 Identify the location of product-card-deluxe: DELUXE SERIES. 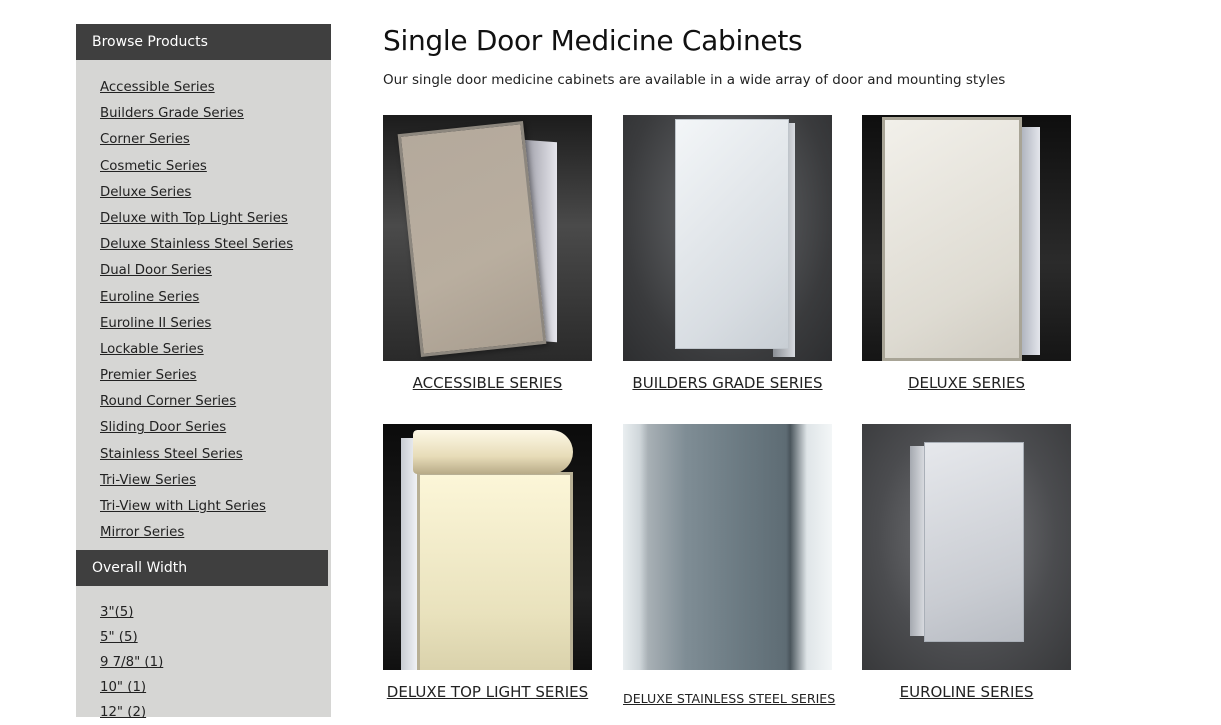
(966, 253).